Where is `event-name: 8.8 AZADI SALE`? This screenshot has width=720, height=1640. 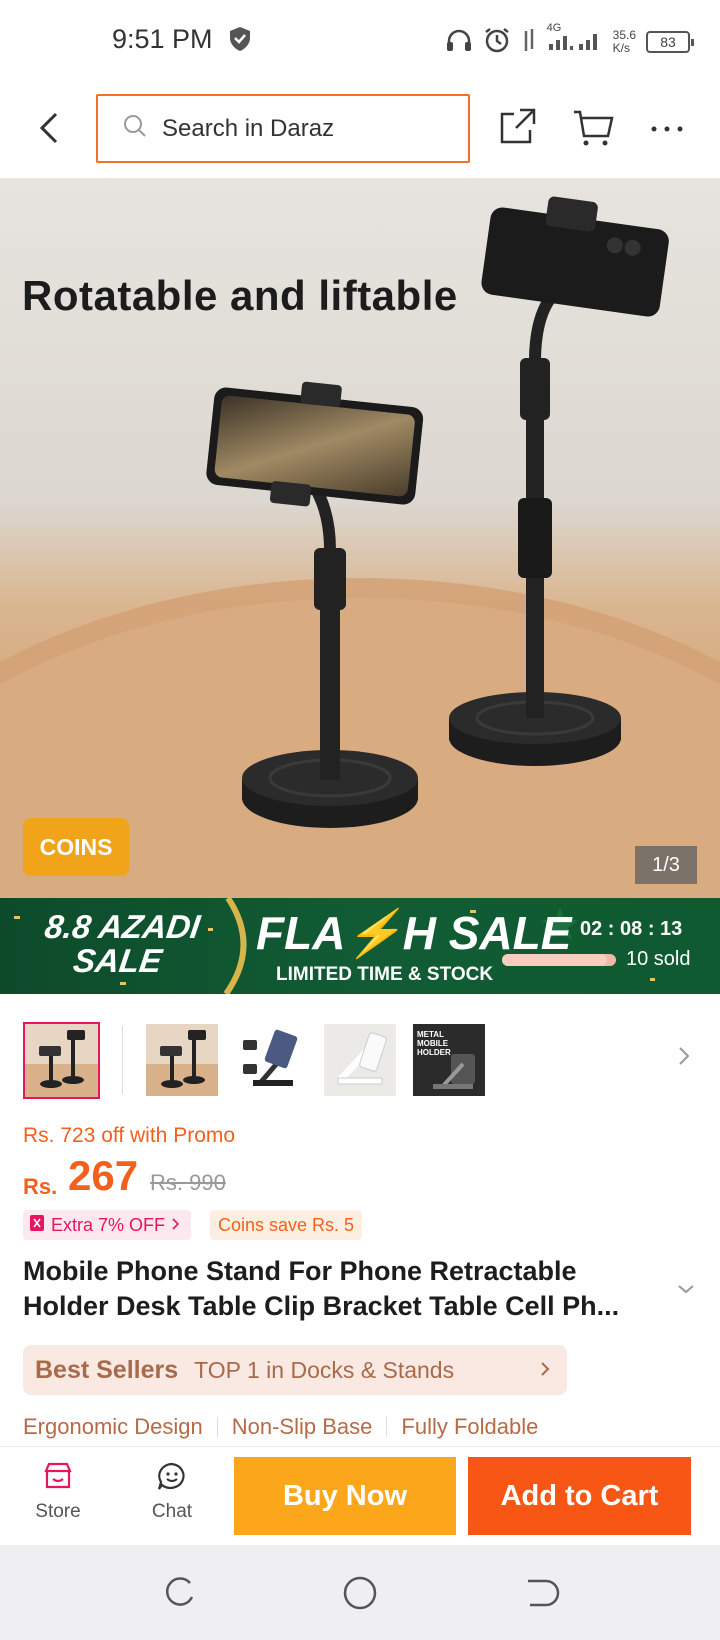
event-name: 8.8 AZADI SALE is located at coordinates (120, 943).